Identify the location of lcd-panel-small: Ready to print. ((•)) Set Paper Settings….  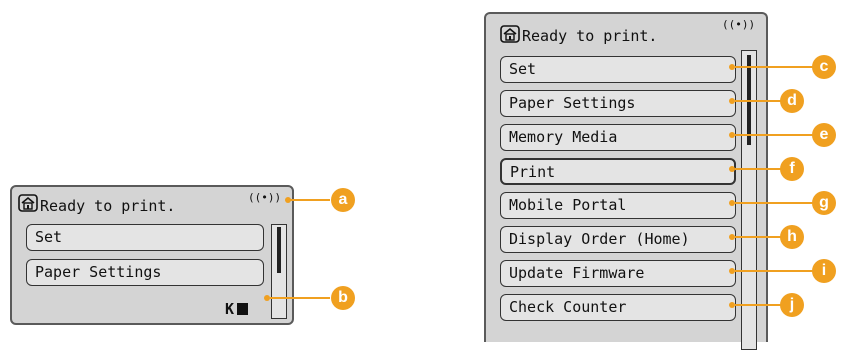
(152, 255).